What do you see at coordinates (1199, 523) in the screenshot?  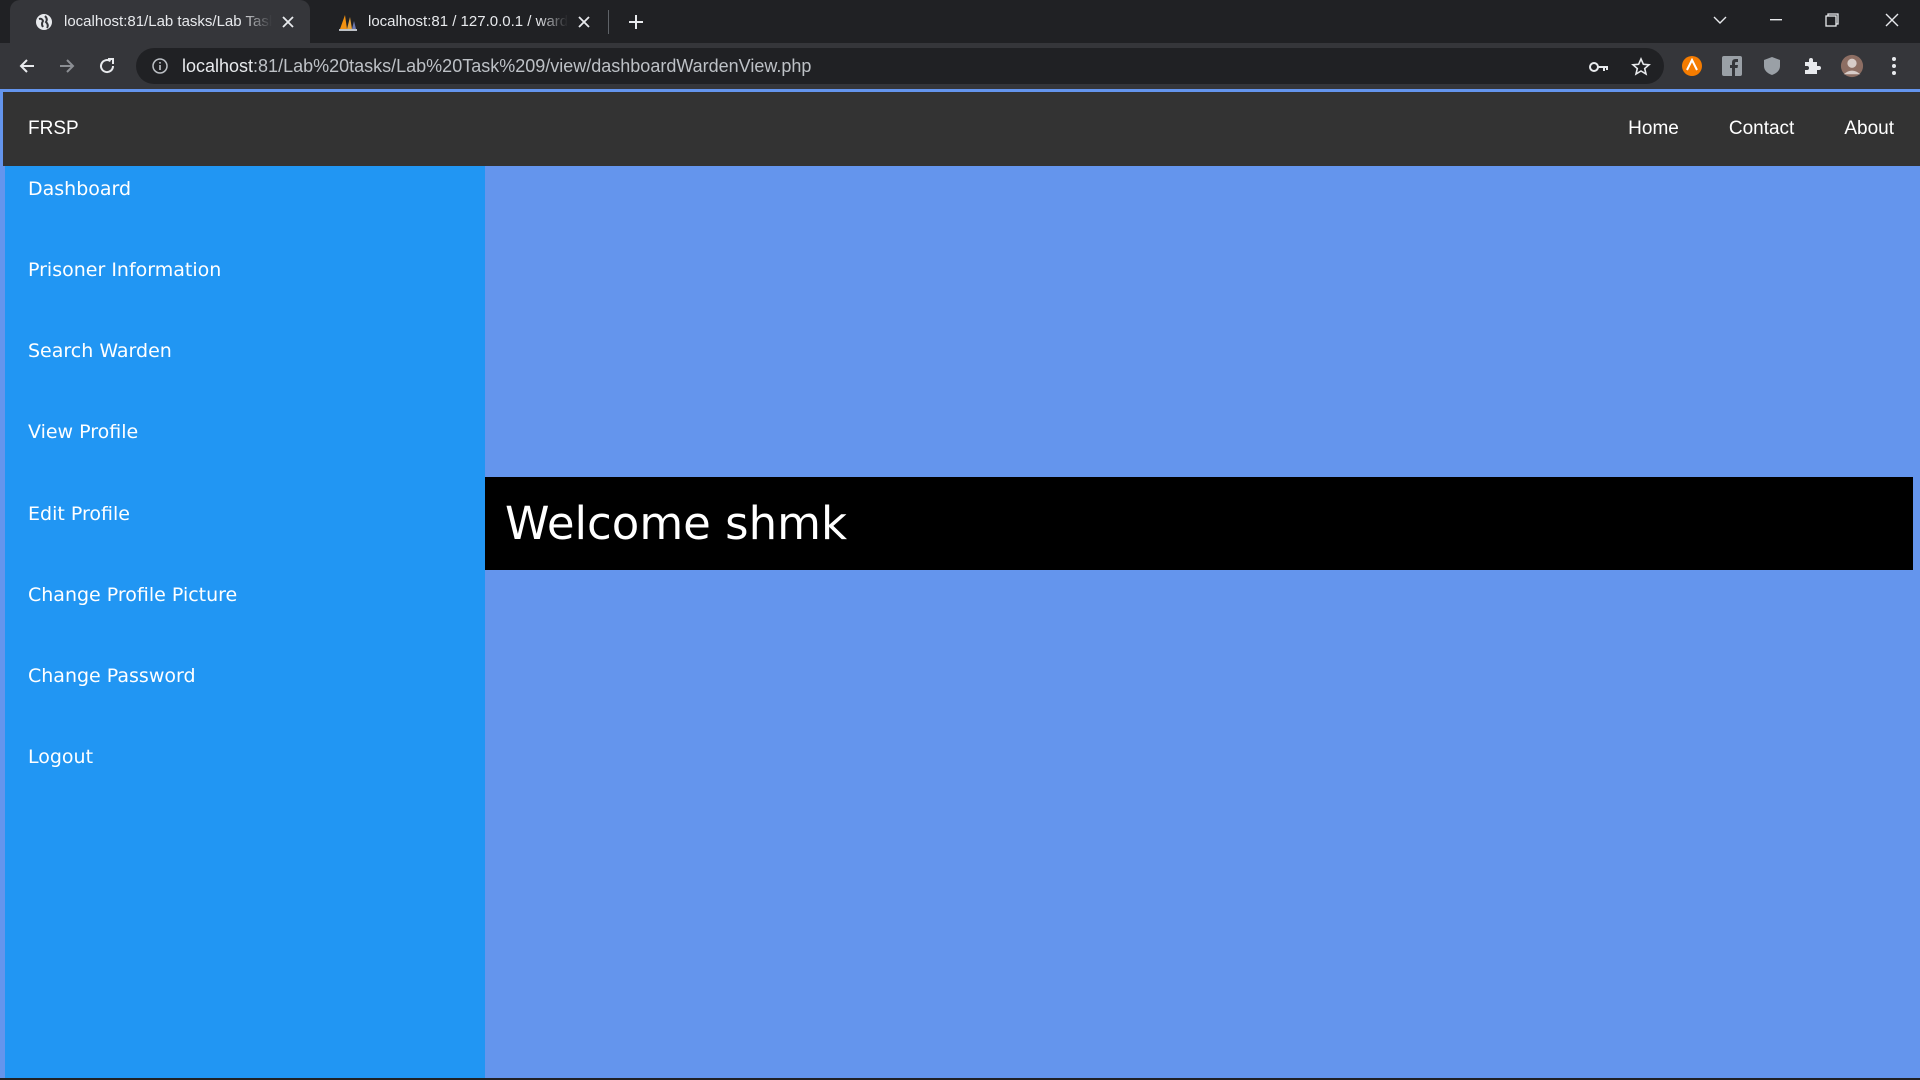 I see `welcome-banner: Welcome shmk` at bounding box center [1199, 523].